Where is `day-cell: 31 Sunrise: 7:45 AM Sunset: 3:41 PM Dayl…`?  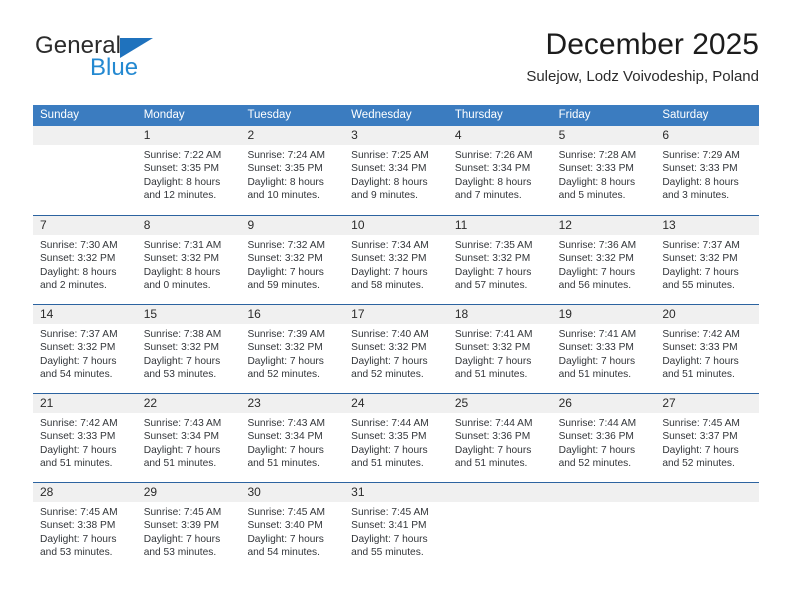 day-cell: 31 Sunrise: 7:45 AM Sunset: 3:41 PM Dayl… is located at coordinates (396, 527).